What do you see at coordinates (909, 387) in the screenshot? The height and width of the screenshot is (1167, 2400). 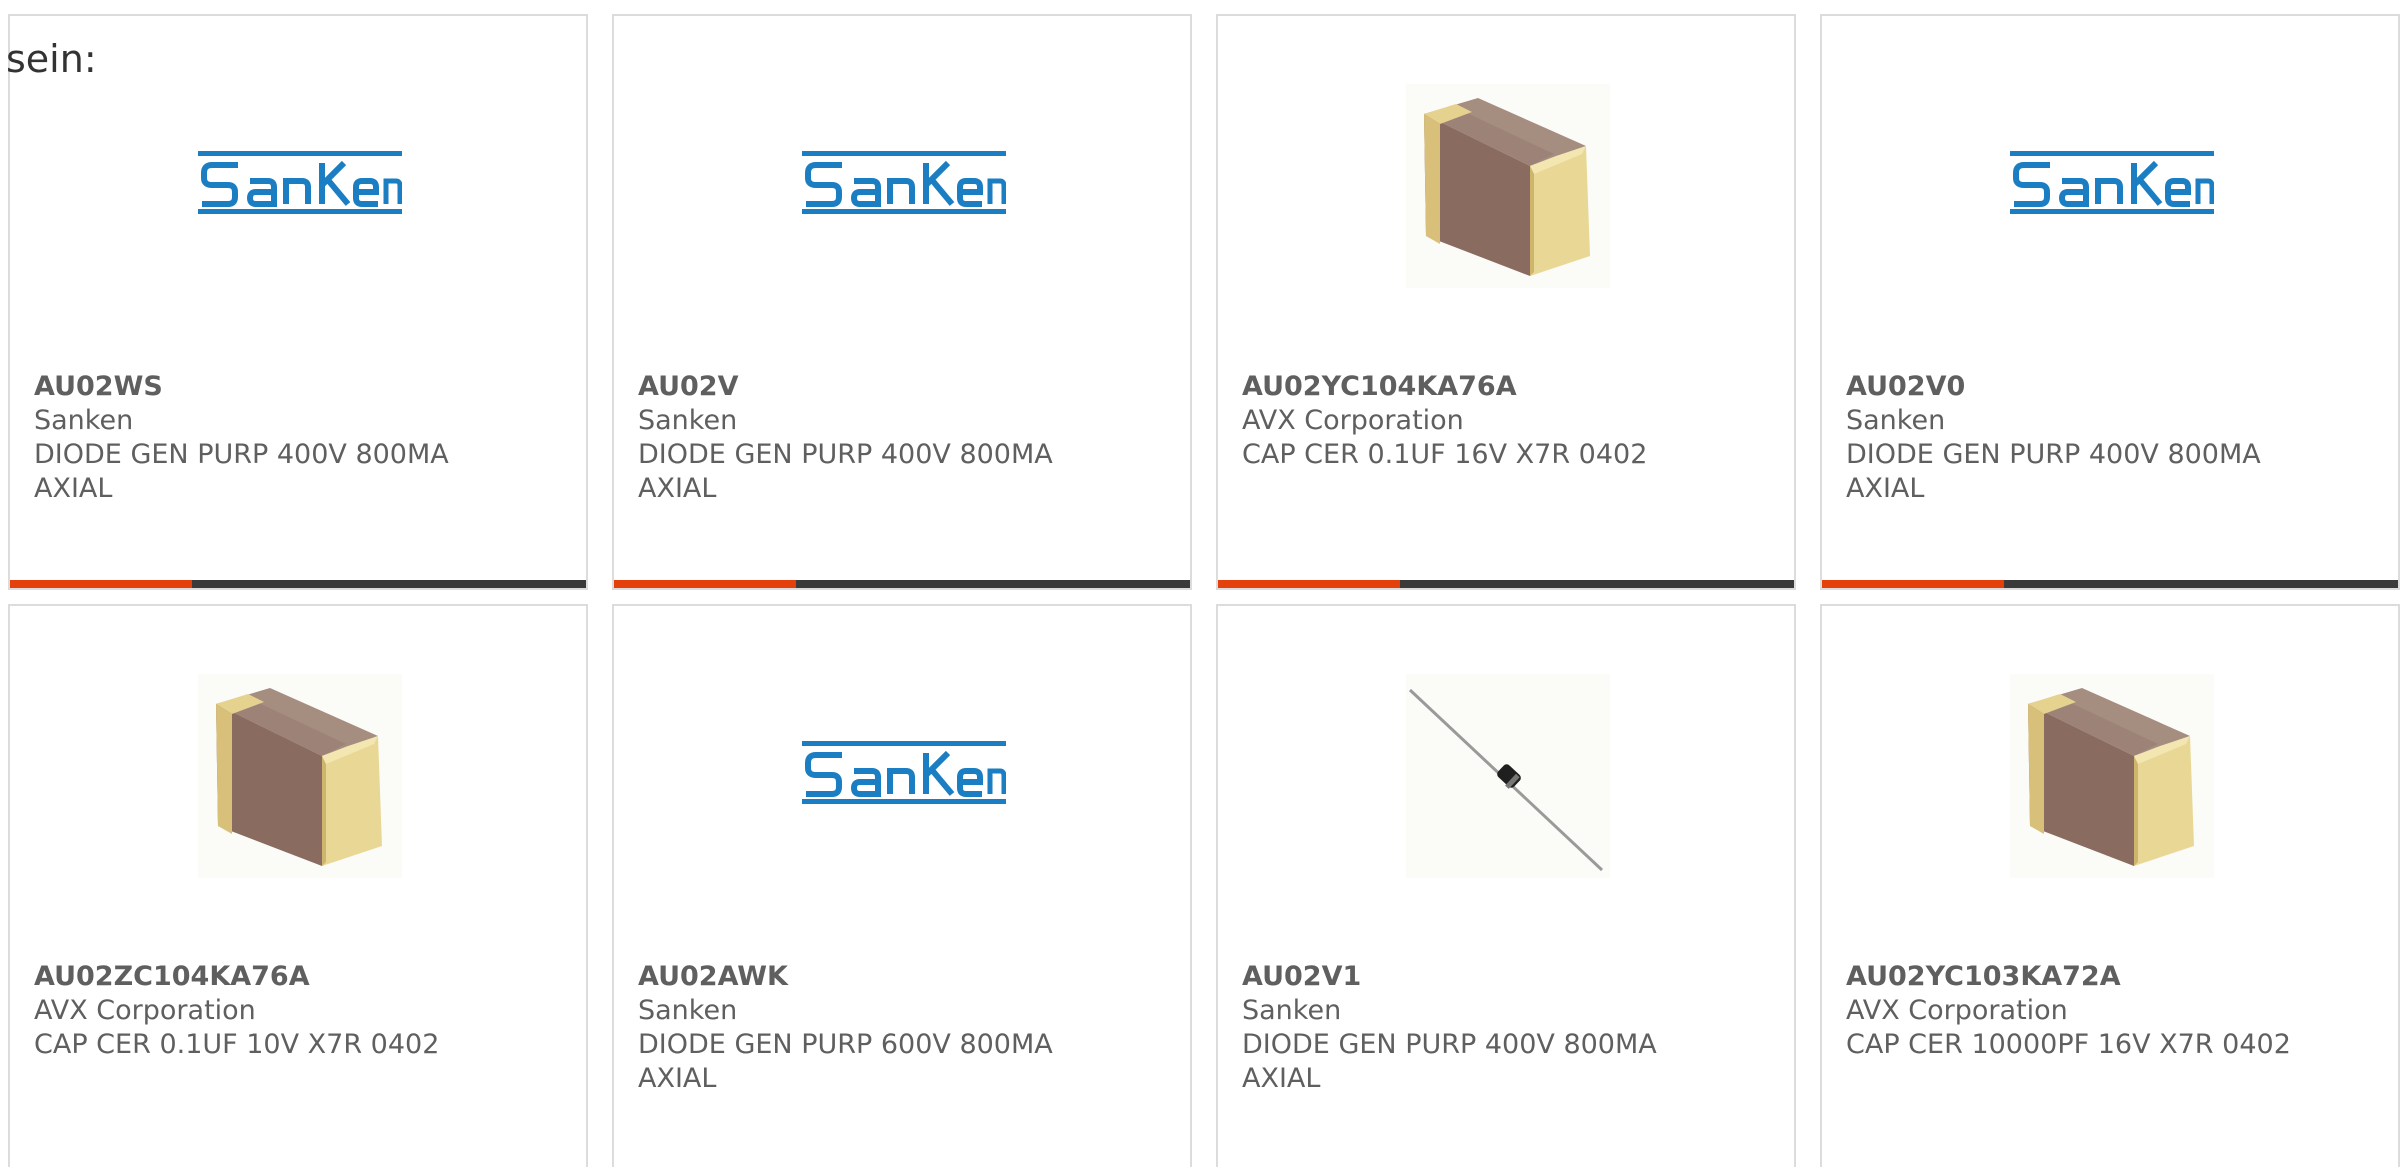 I see `part-number: AU02V` at bounding box center [909, 387].